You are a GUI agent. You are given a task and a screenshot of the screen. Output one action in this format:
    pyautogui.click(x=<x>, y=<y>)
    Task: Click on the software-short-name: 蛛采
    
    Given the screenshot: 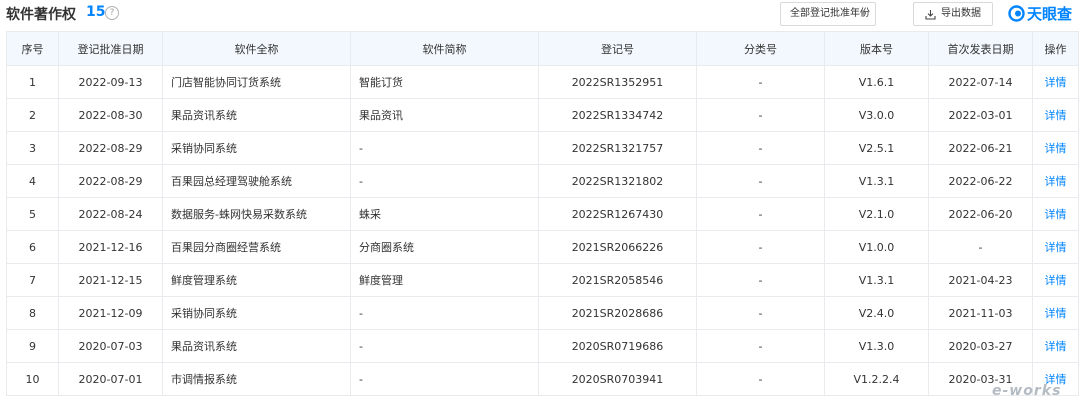 What is the action you would take?
    pyautogui.click(x=444, y=214)
    